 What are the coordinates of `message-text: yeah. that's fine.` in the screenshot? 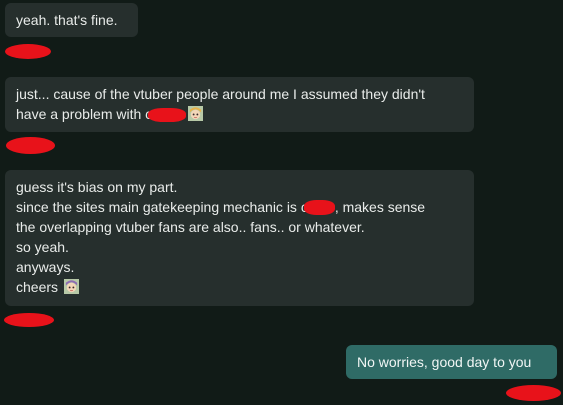 It's located at (67, 20).